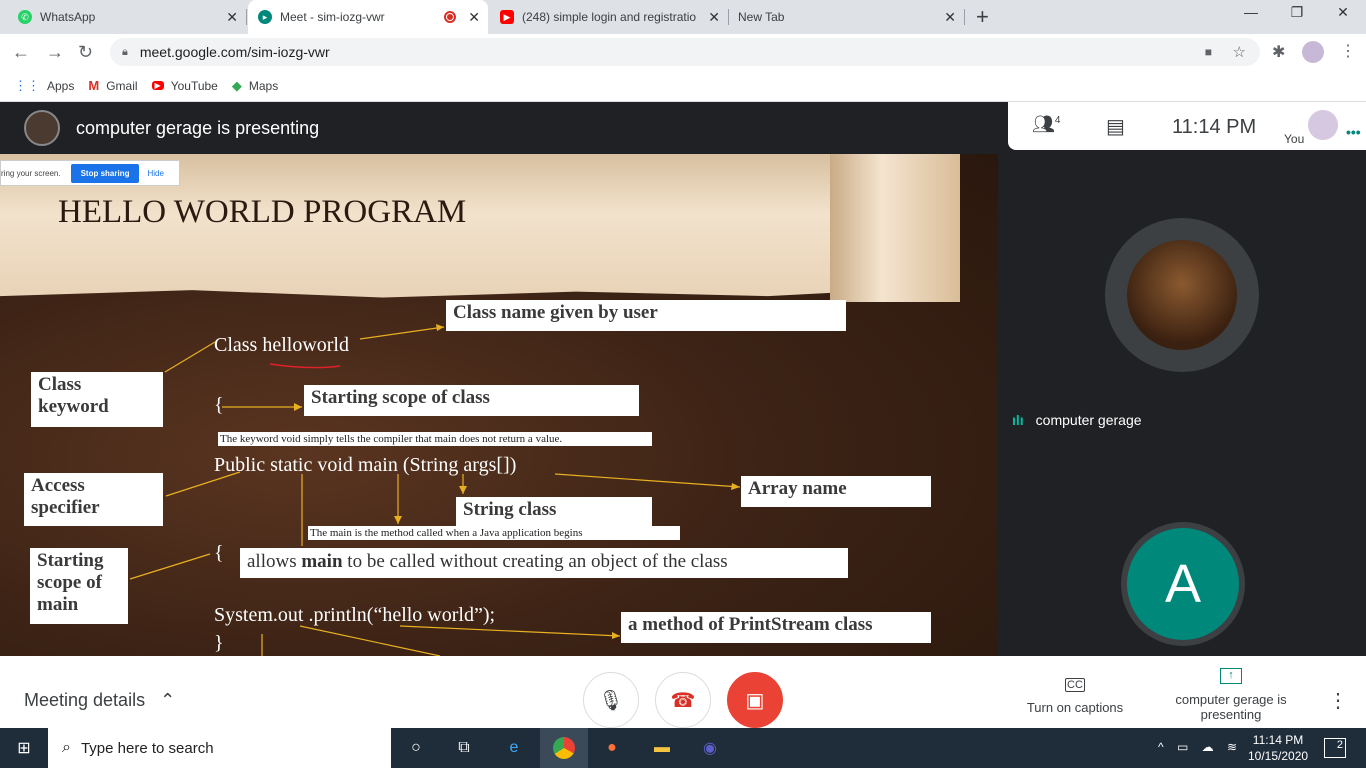  I want to click on youtube-icon: ▶, so click(507, 17).